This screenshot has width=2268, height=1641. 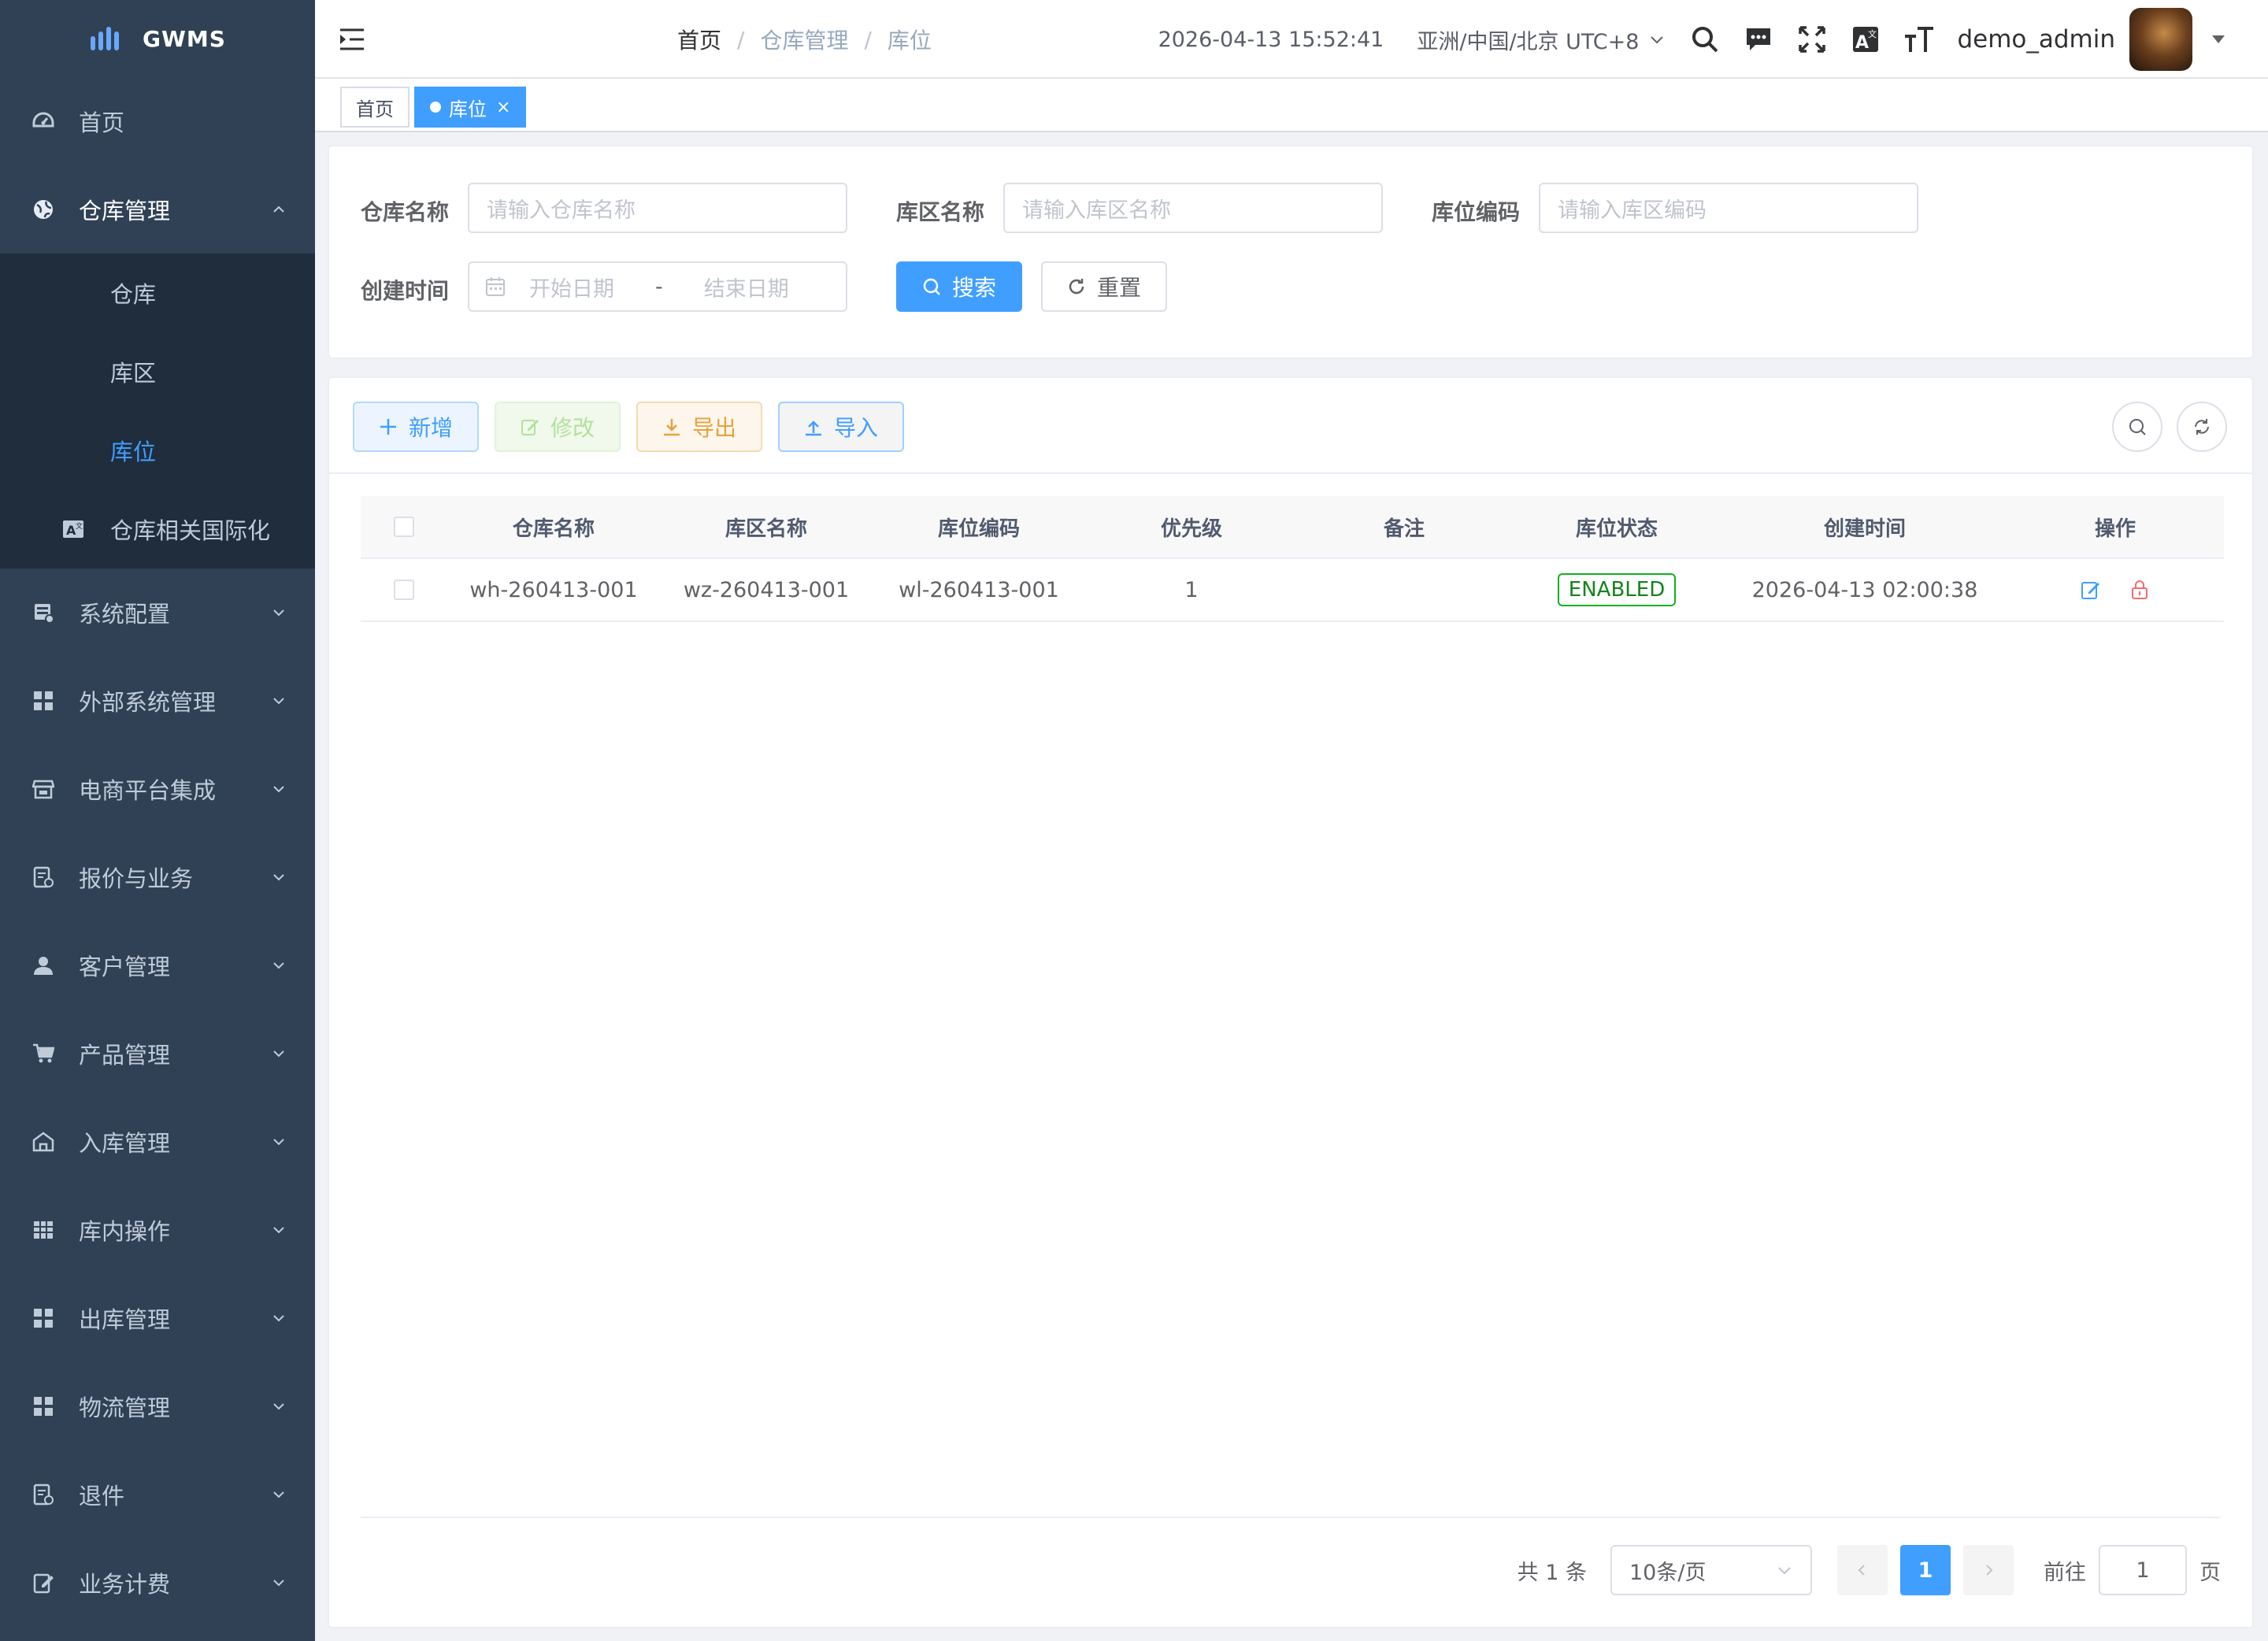 What do you see at coordinates (470, 107) in the screenshot?
I see `tag-location: 库位 ×` at bounding box center [470, 107].